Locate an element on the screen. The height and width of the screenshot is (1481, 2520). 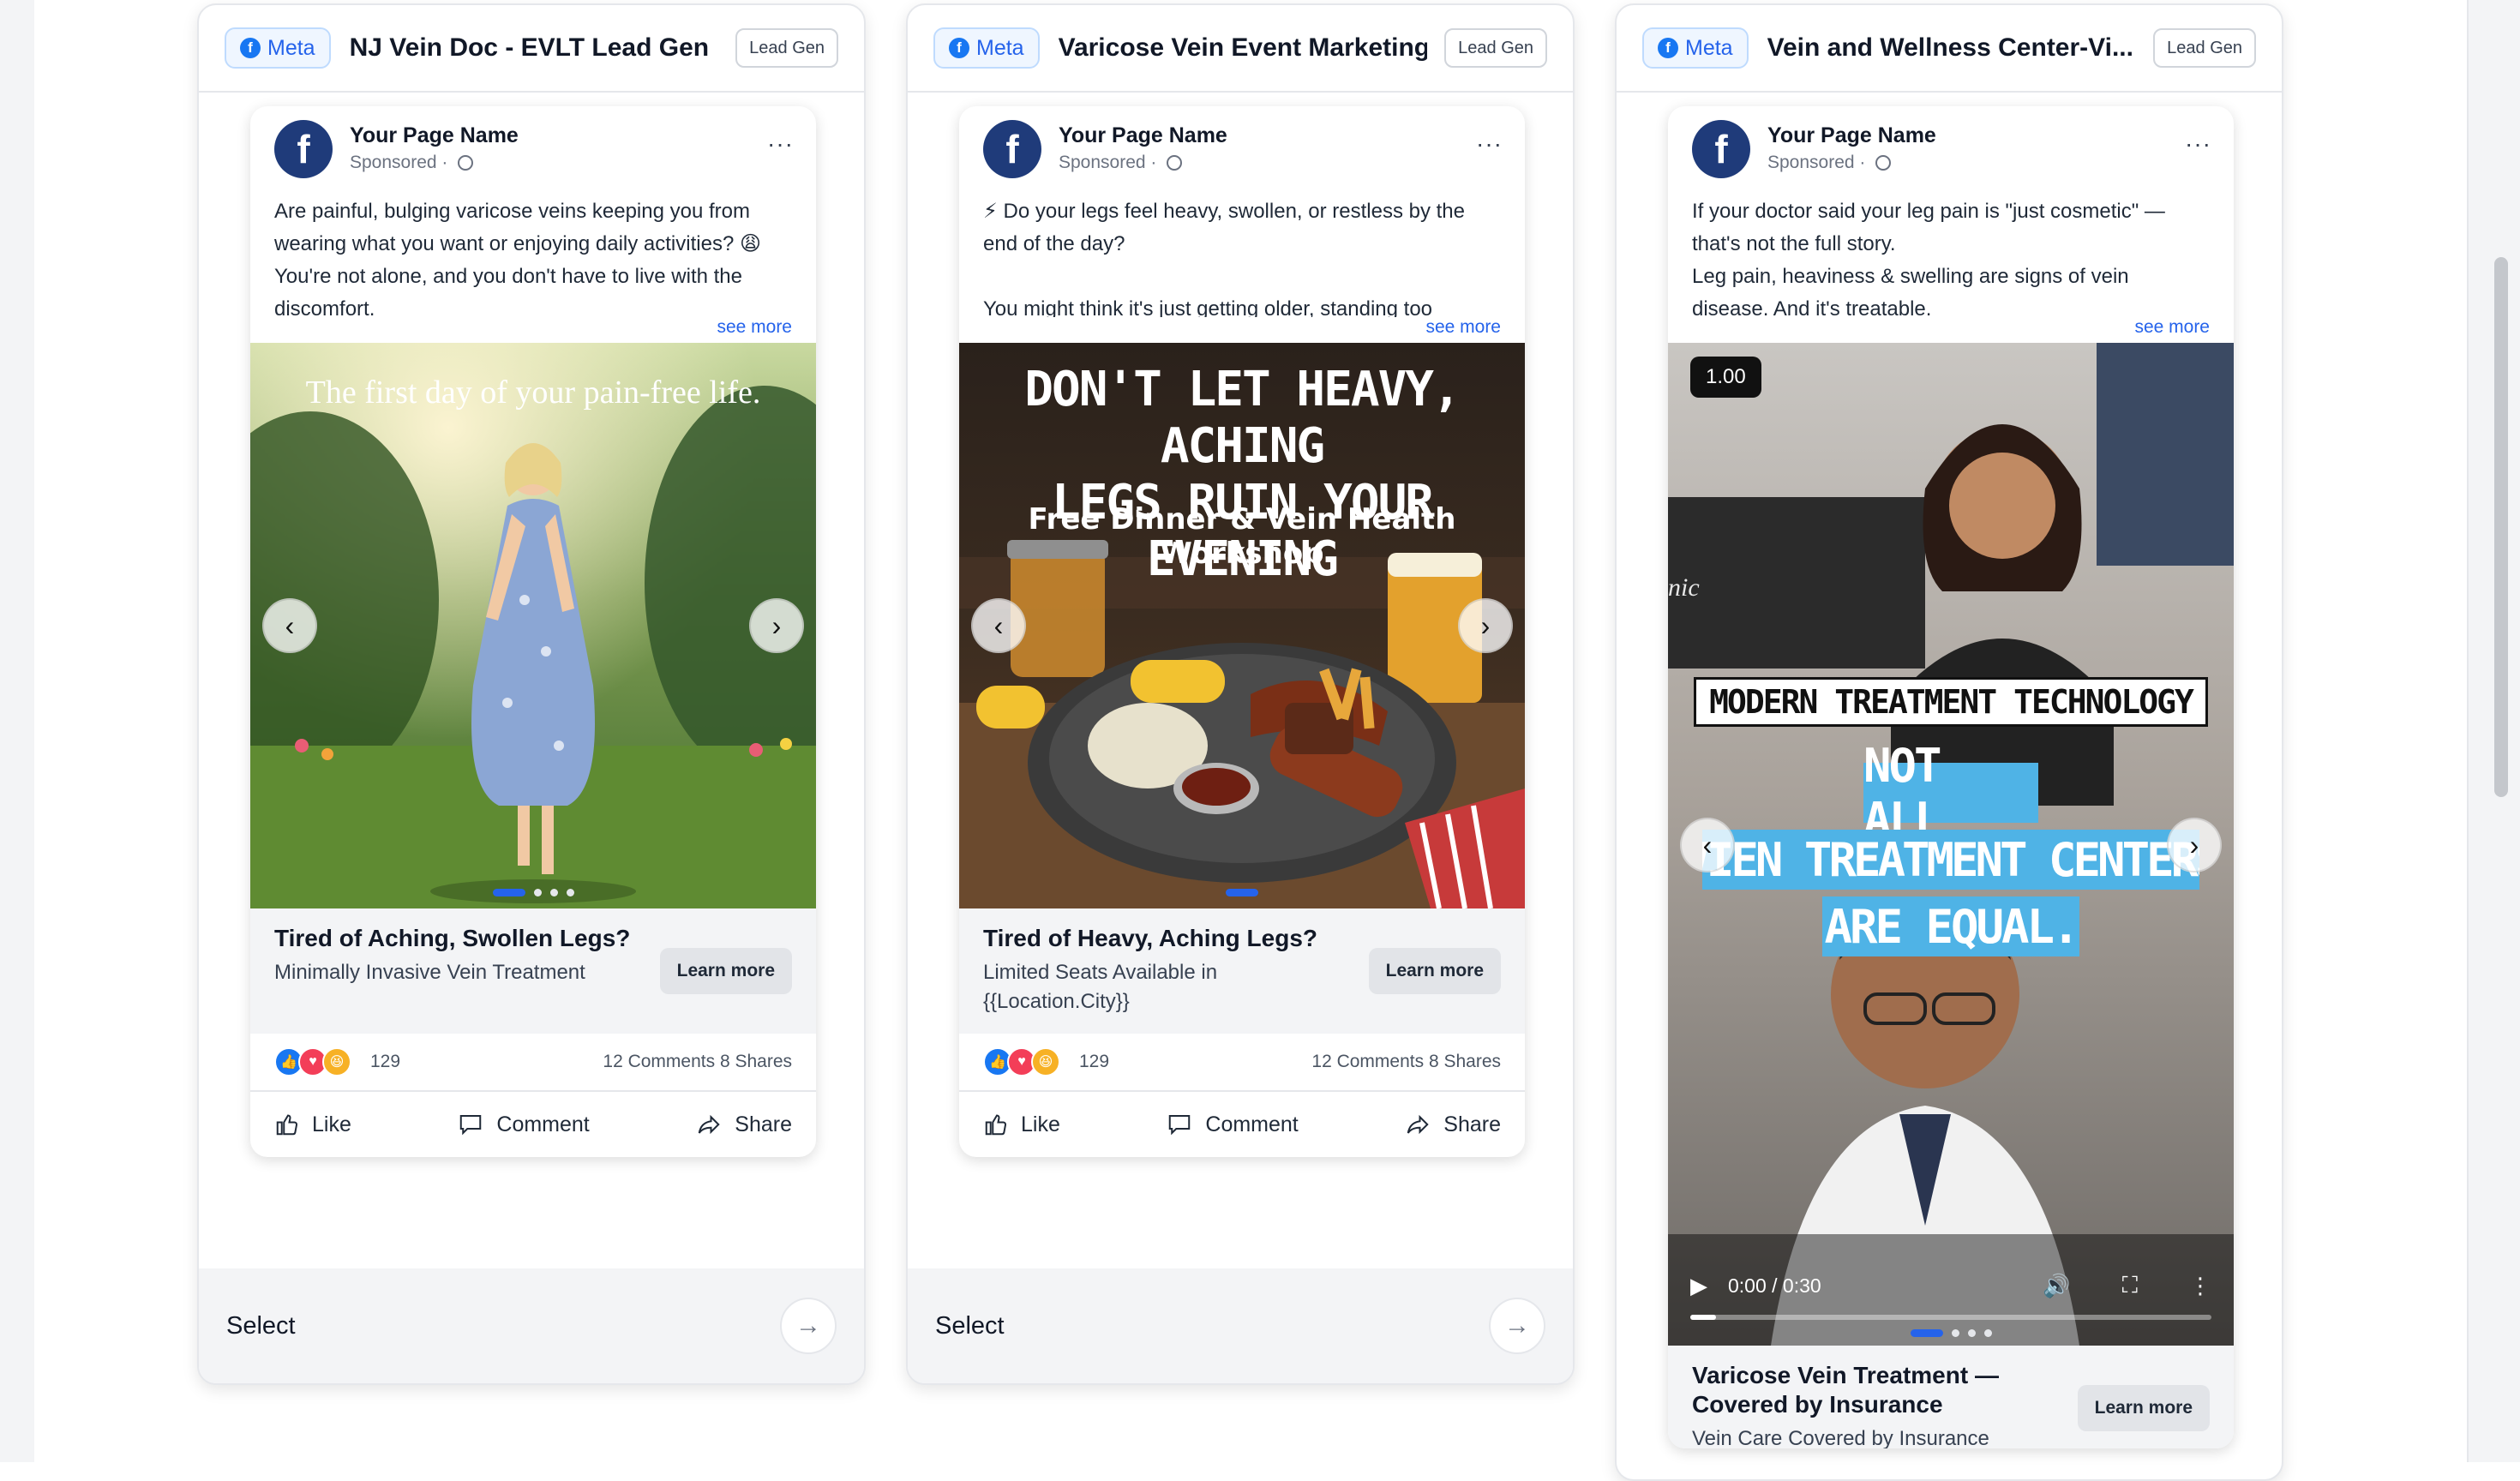
play-icon: ▶ is located at coordinates (1698, 1286).